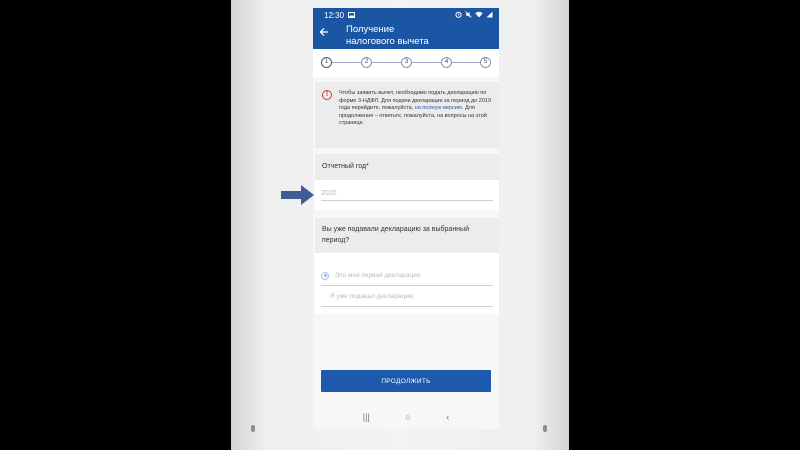 This screenshot has height=450, width=800. I want to click on app-header: Получение налогового вычета, so click(406, 35).